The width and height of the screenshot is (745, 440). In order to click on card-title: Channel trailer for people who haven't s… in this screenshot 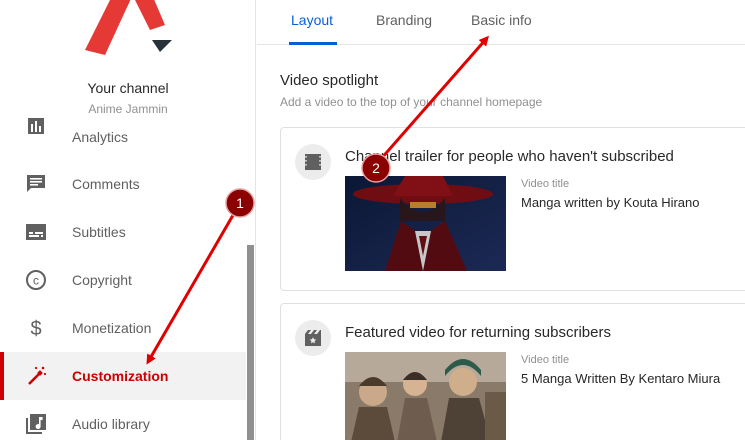, I will do `click(509, 156)`.